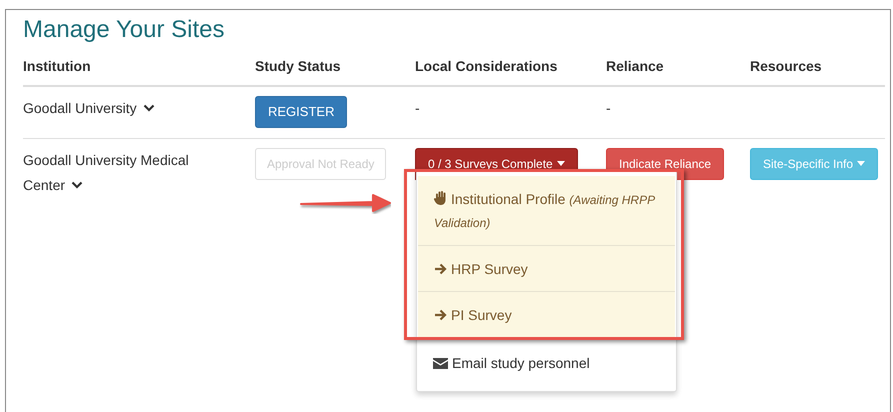 The image size is (893, 412). I want to click on column-header: Institution, so click(57, 66).